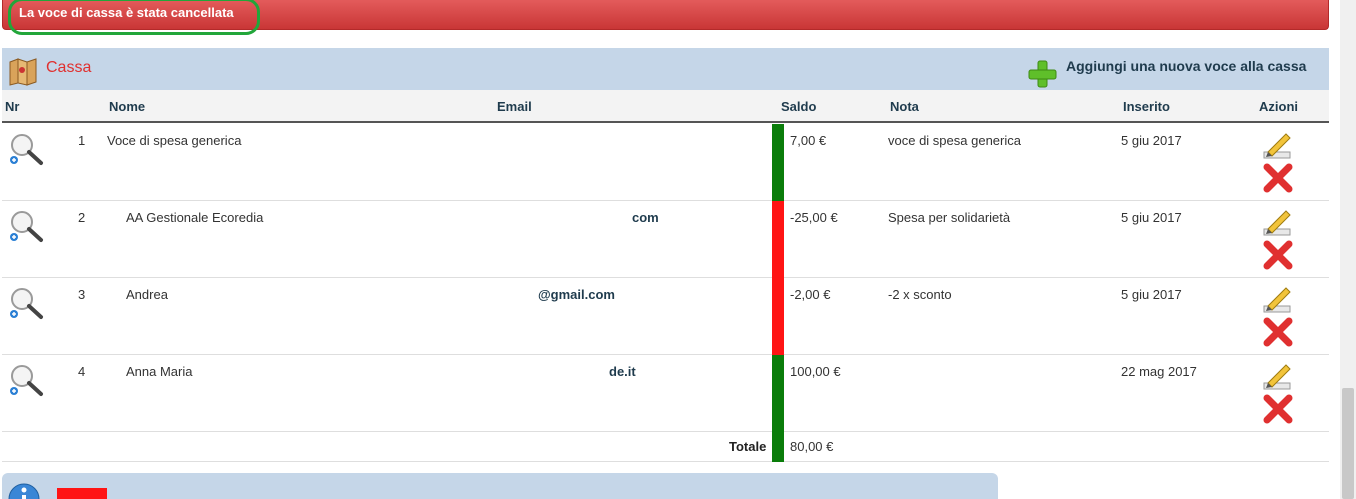  I want to click on scrollbar-thumb, so click(1348, 443).